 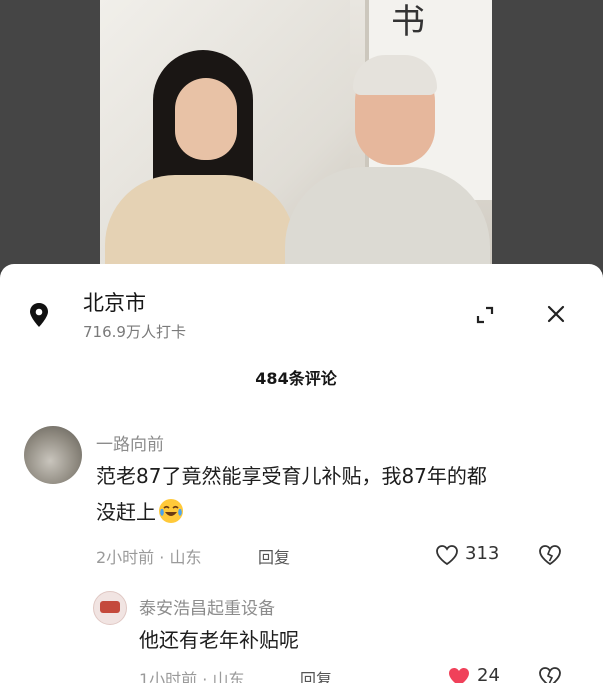 What do you see at coordinates (459, 674) in the screenshot?
I see `heart-filled-icon` at bounding box center [459, 674].